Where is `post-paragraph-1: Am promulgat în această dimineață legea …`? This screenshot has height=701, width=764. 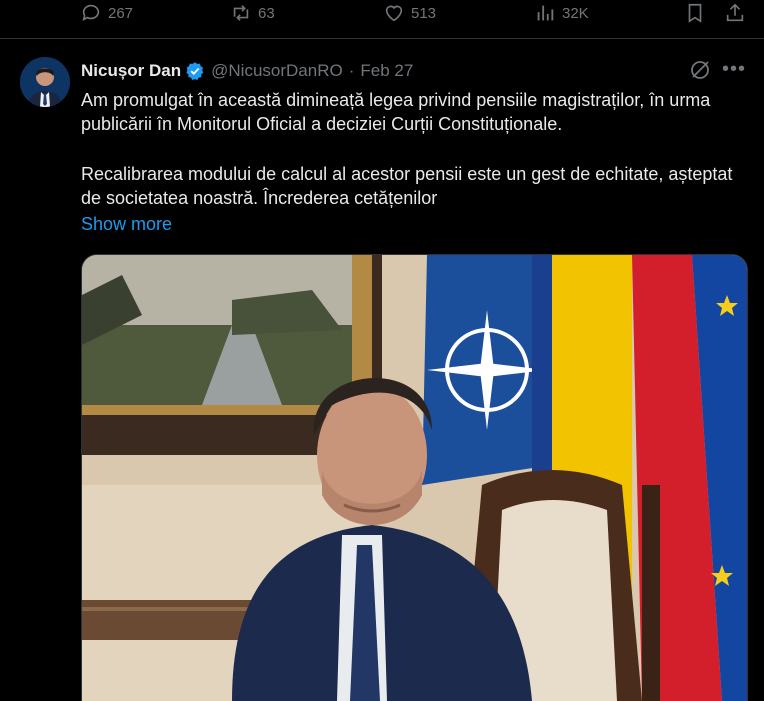 post-paragraph-1: Am promulgat în această dimineață legea … is located at coordinates (396, 112).